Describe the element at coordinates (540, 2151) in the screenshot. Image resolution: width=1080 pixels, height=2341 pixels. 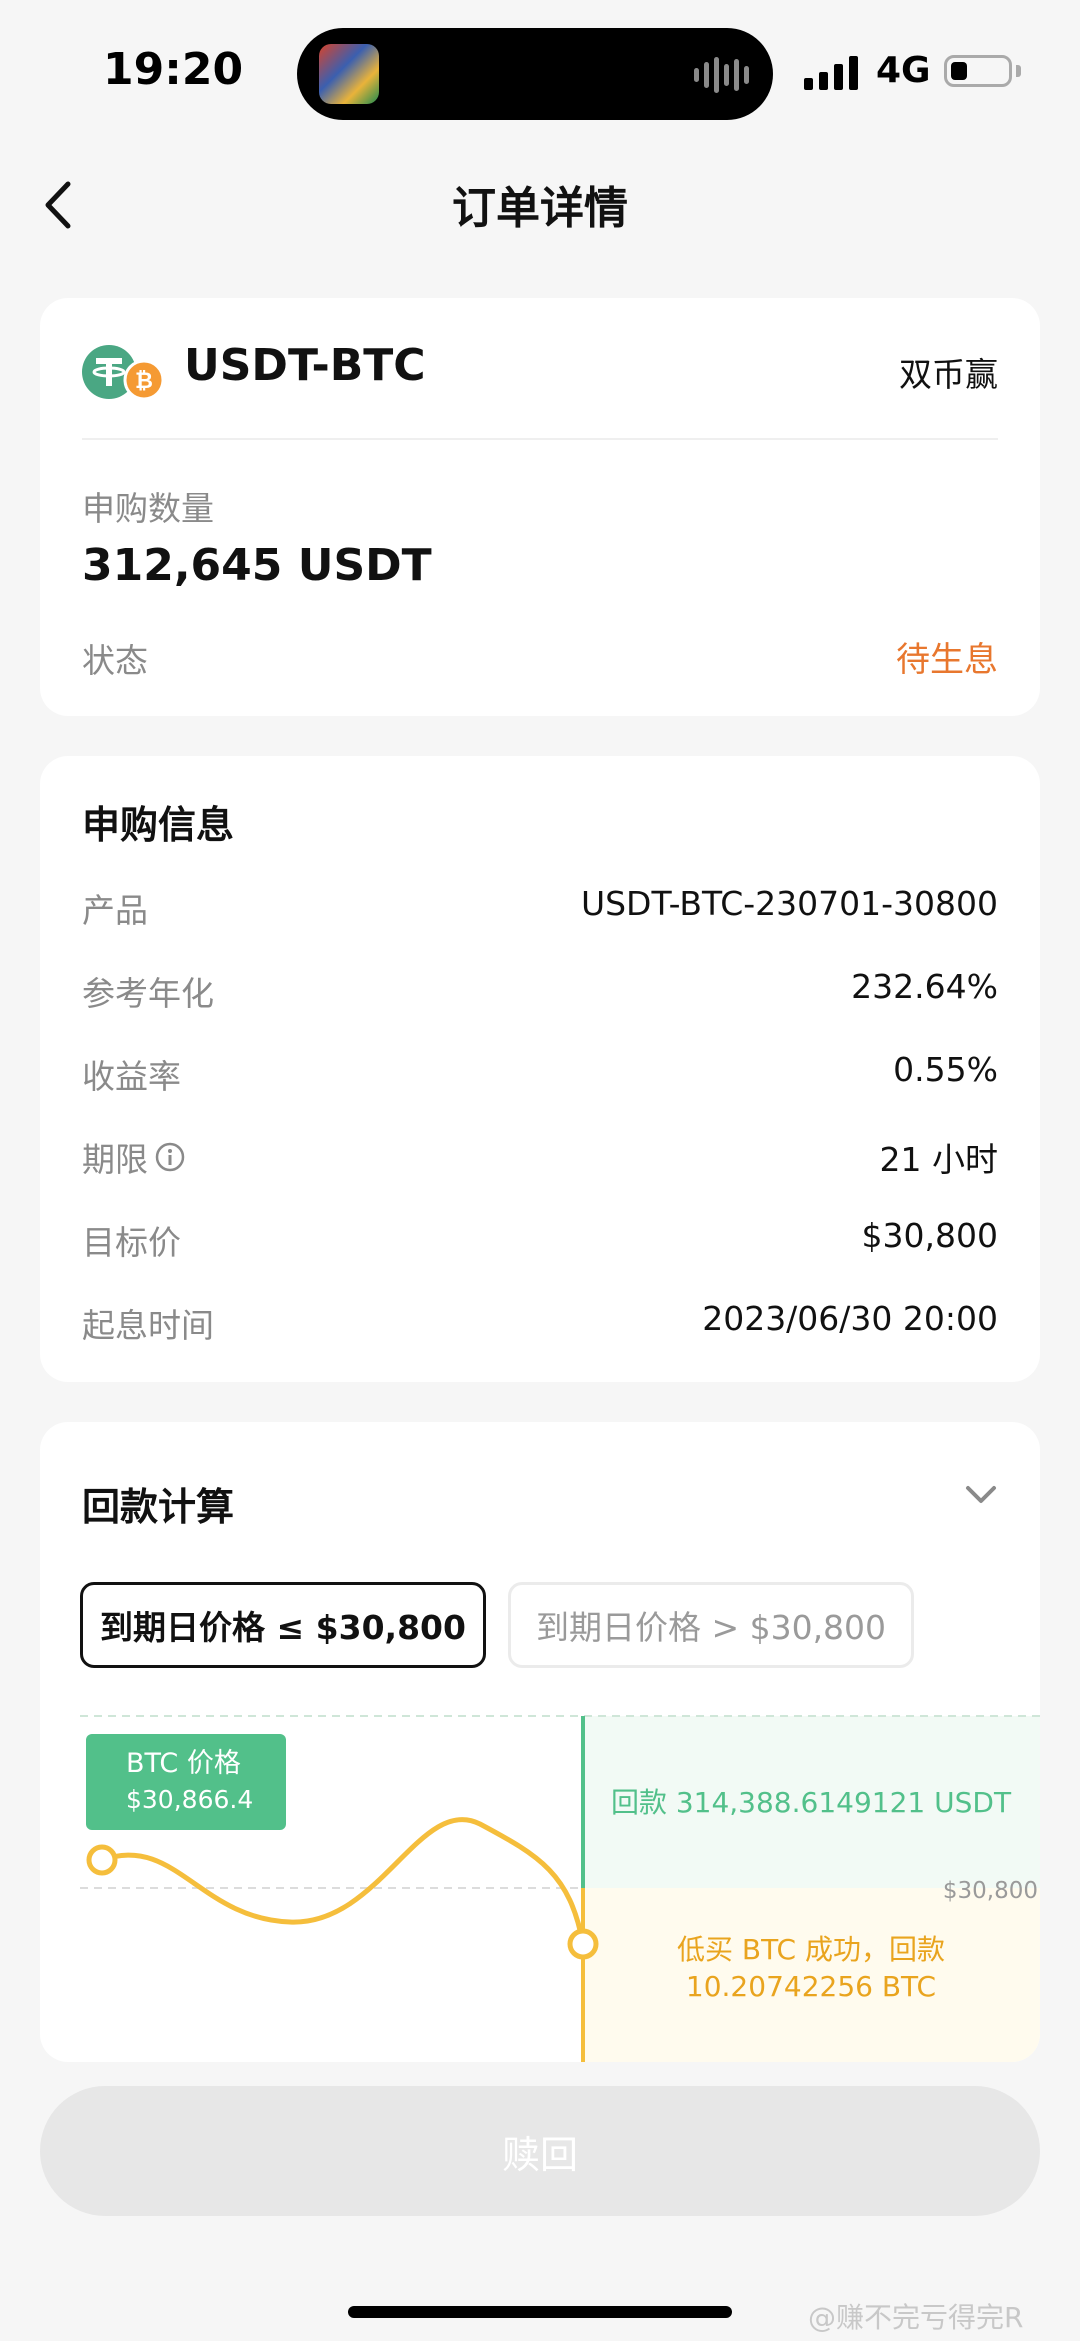
I see `redeem-button: 赎回` at that location.